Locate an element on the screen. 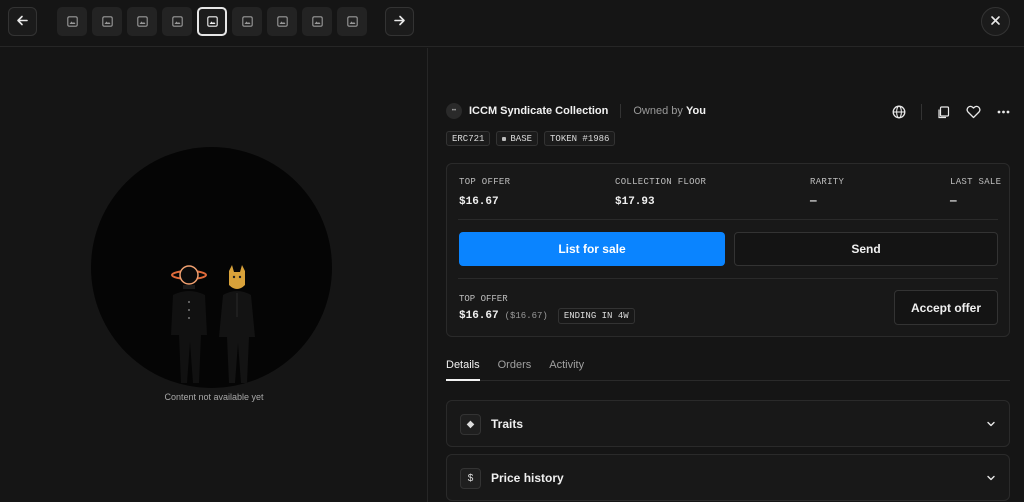 The height and width of the screenshot is (502, 1024). close-icon is located at coordinates (995, 21).